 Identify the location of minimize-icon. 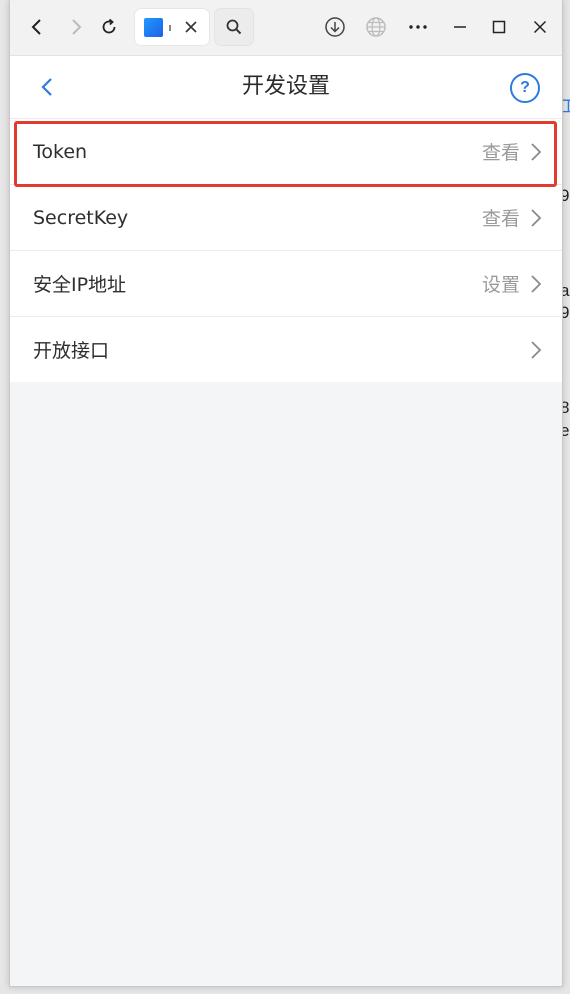
(460, 27).